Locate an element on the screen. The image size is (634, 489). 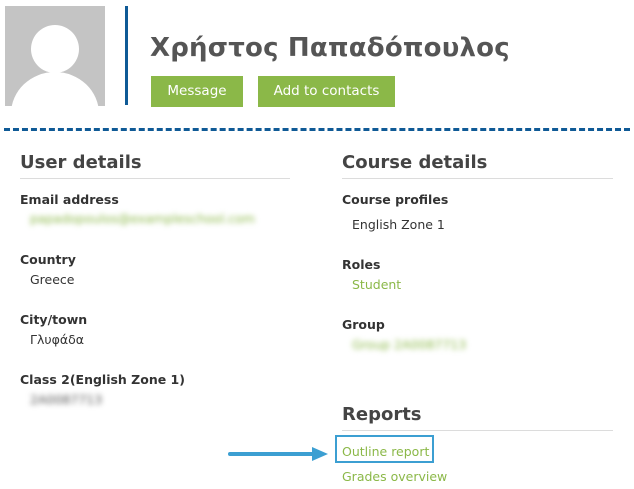
course-profiles-label: Course profiles is located at coordinates (395, 199).